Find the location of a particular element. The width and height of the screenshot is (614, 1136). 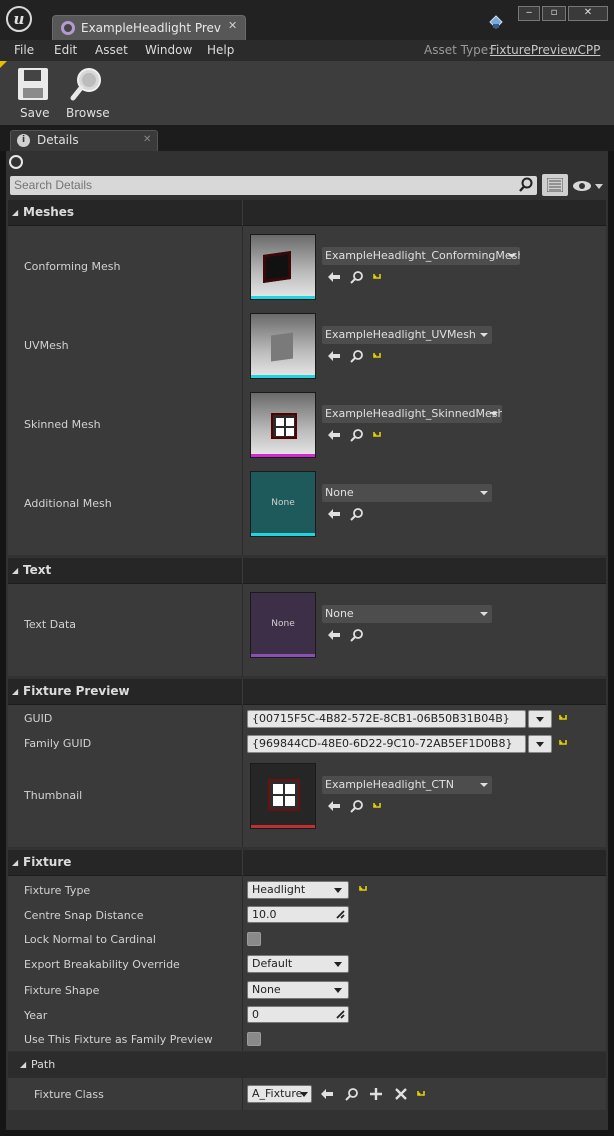

skinned-mesh-combo: ExampleHeadlight_SkinnedMesh is located at coordinates (412, 414).